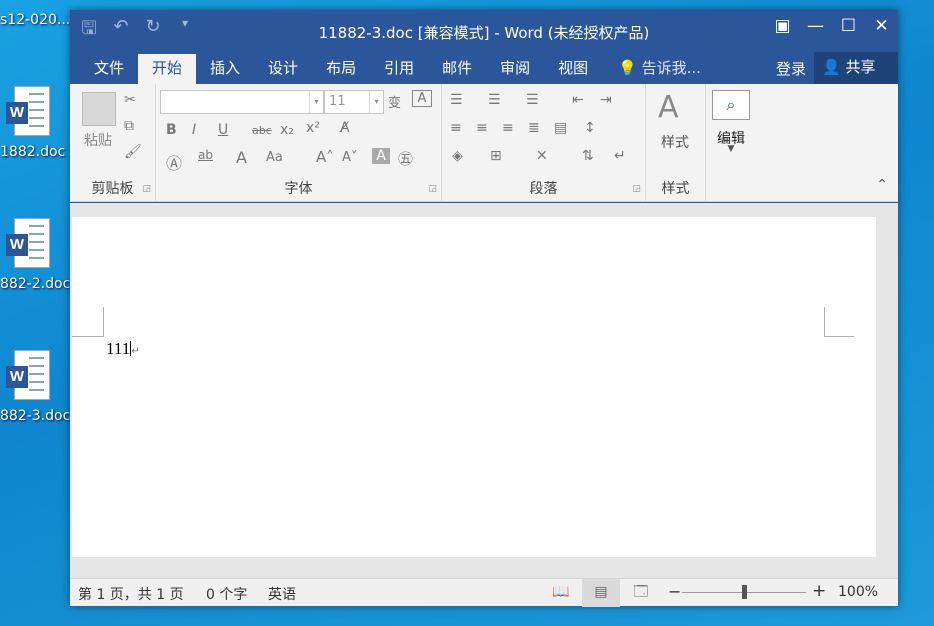 The image size is (934, 626). Describe the element at coordinates (381, 156) in the screenshot. I see `char-shading-icon: A` at that location.